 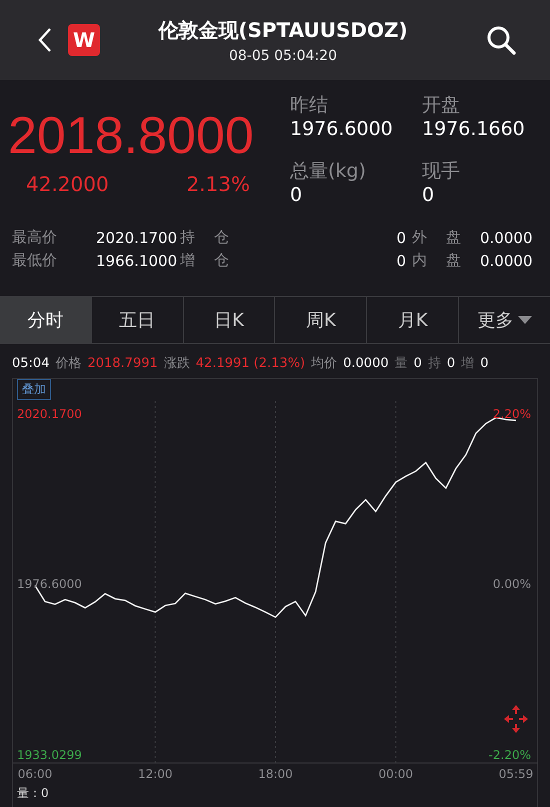 I want to click on axis-percent-label: 2.20%, so click(x=511, y=414).